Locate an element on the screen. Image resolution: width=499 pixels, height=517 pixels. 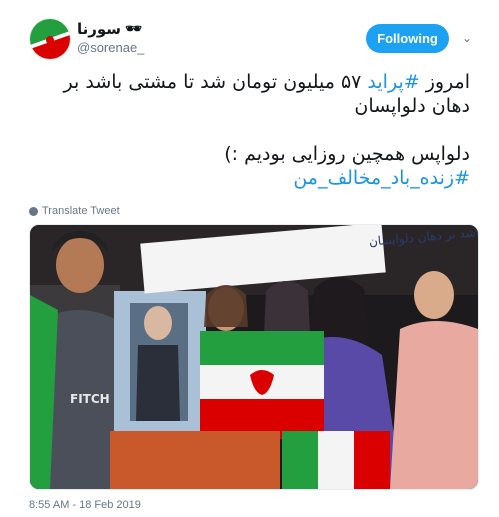
translate-label: Translate Tweet is located at coordinates (81, 211).